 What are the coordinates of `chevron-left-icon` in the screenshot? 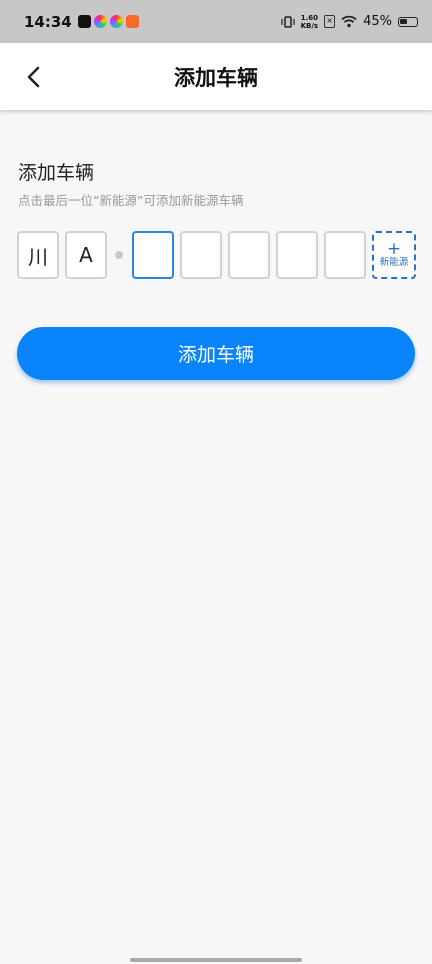 It's located at (33, 77).